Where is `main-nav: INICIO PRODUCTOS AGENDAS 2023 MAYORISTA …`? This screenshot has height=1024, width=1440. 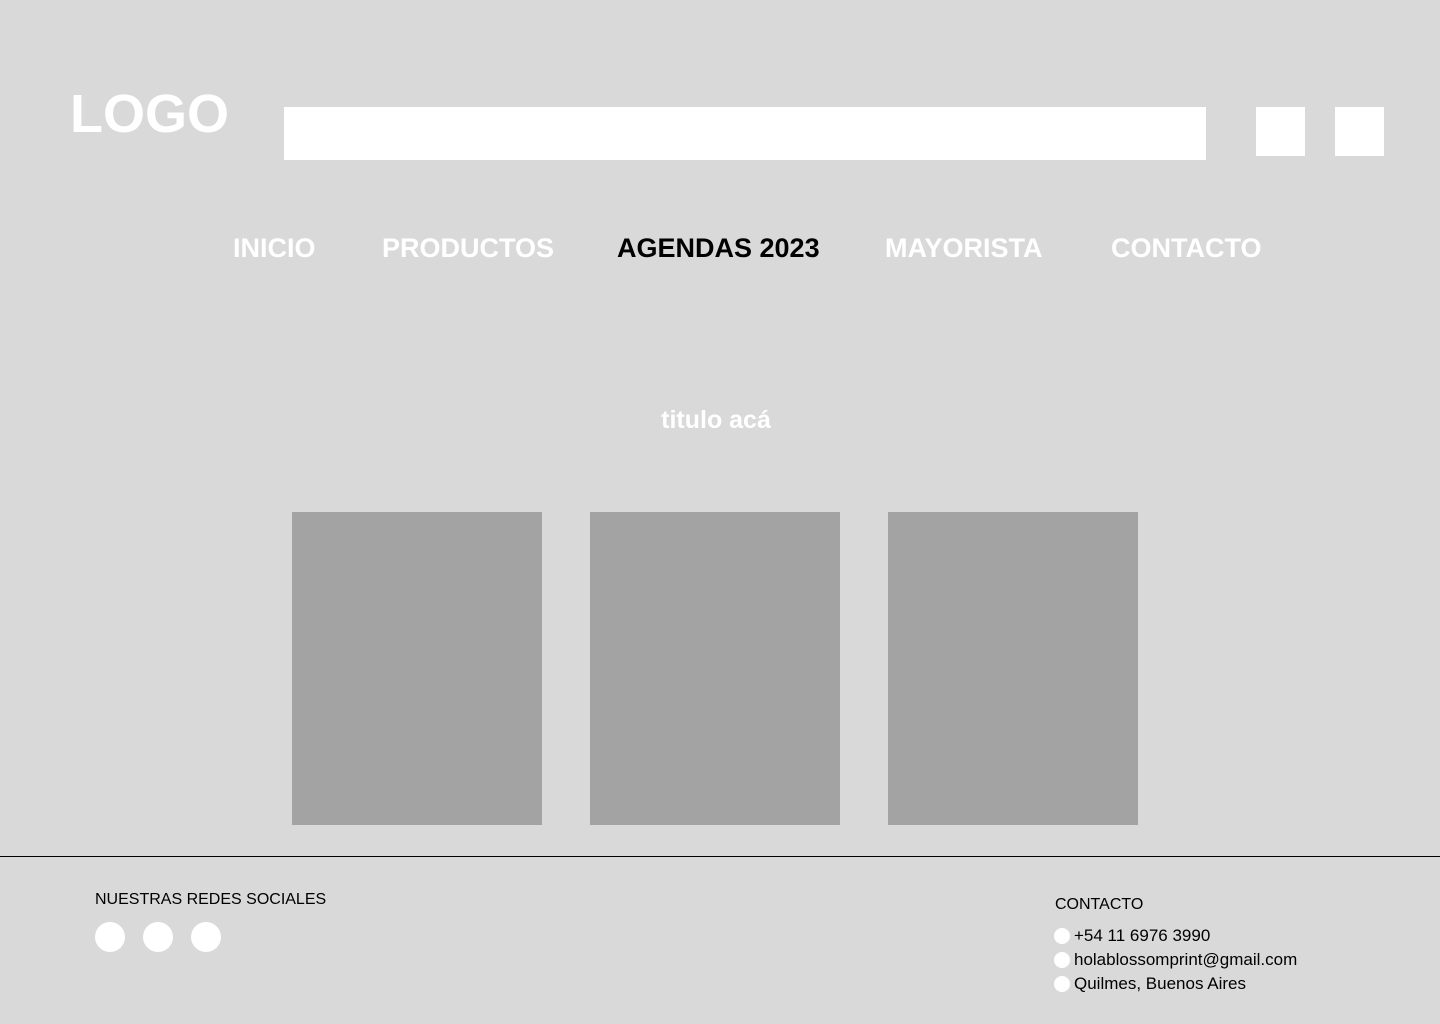 main-nav: INICIO PRODUCTOS AGENDAS 2023 MAYORISTA … is located at coordinates (720, 248).